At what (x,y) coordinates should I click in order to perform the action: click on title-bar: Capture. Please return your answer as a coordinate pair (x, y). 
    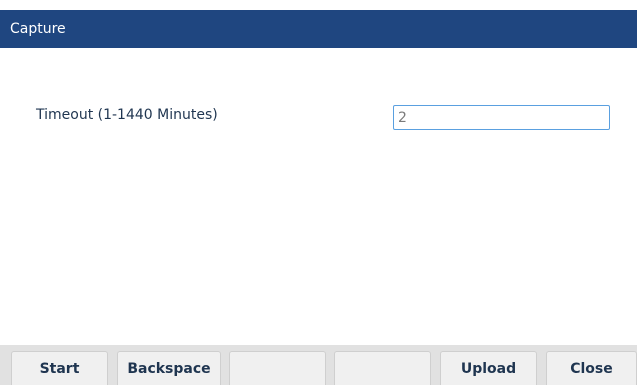
    Looking at the image, I should click on (318, 29).